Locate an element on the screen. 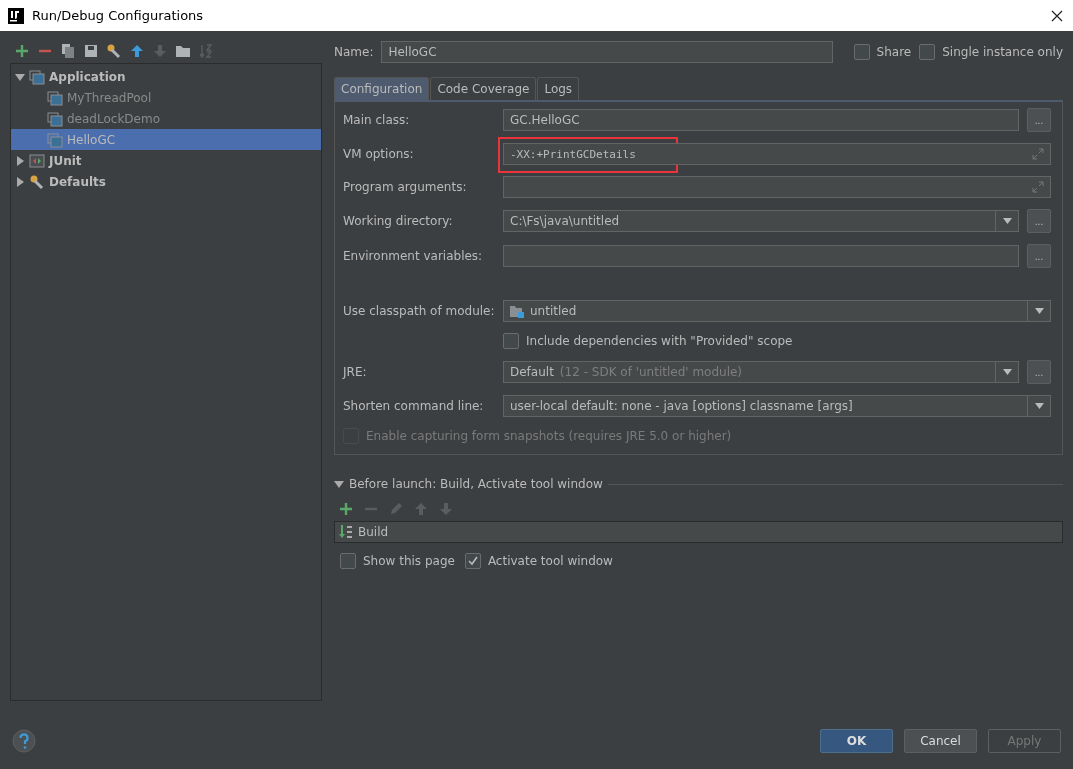 The image size is (1073, 769). window-title: Run/Debug Configurations is located at coordinates (118, 15).